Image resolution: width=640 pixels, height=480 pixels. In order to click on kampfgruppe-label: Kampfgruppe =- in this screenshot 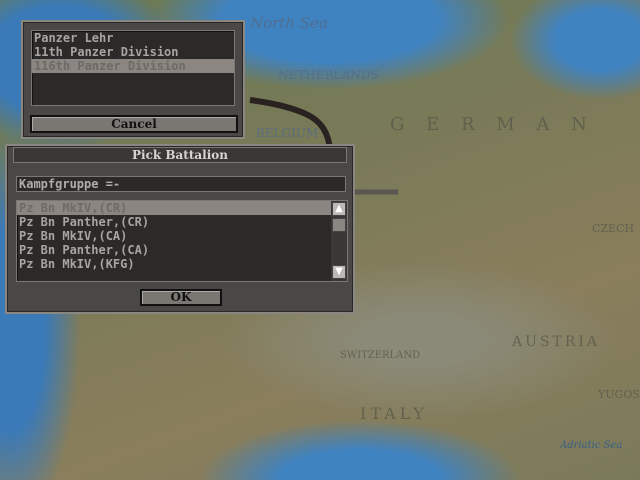, I will do `click(181, 184)`.